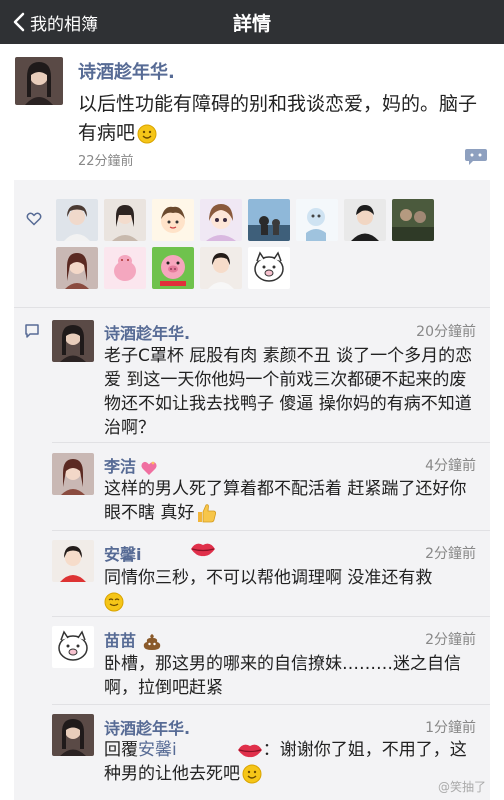 The height and width of the screenshot is (800, 504). I want to click on reply-target-name: 安馨i, so click(157, 750).